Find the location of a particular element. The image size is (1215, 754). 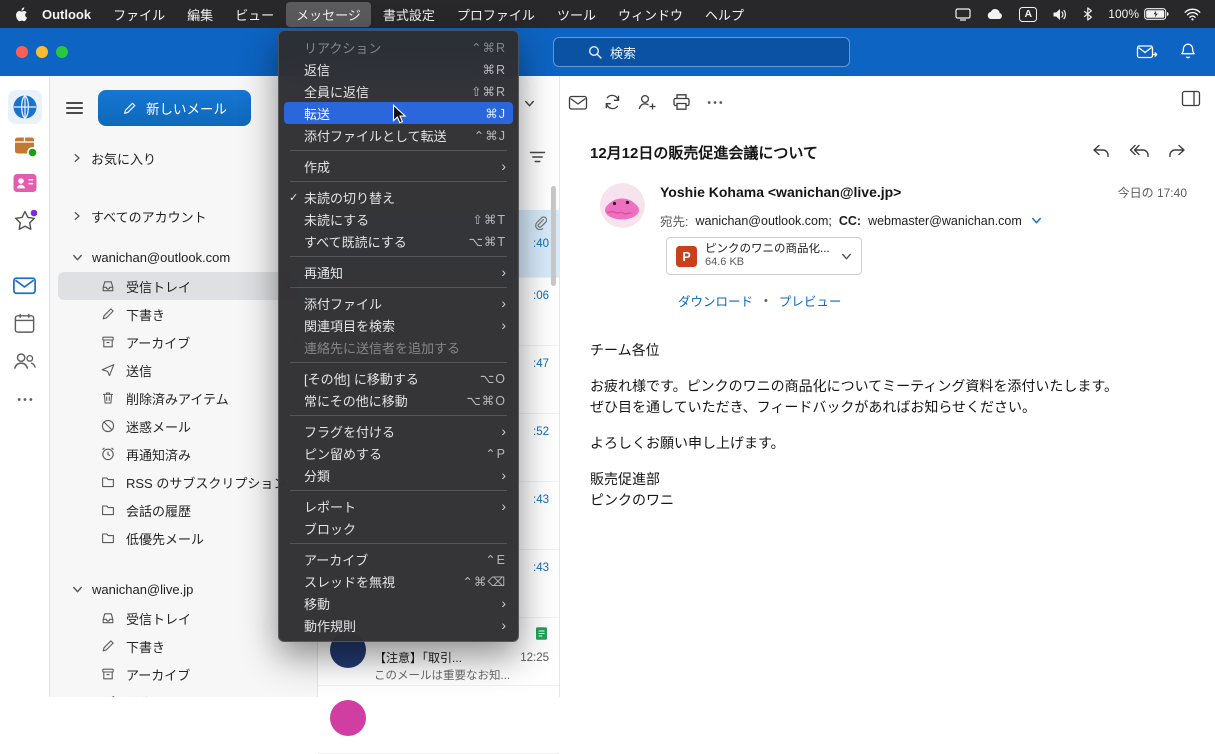

folder-item-0-7: RSS のサブスクリプション is located at coordinates (183, 482).